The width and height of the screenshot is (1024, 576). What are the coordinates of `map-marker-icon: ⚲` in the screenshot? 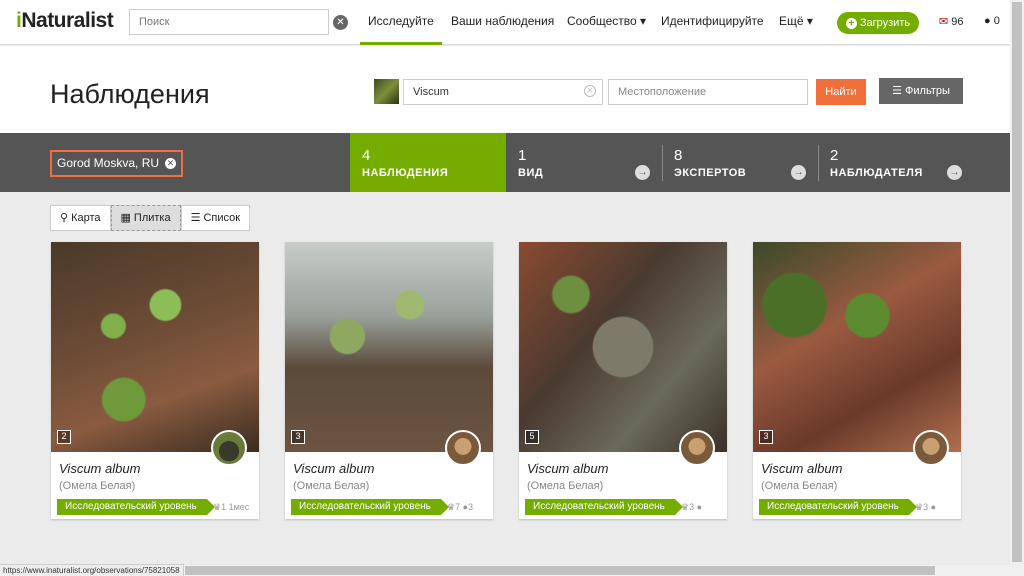 It's located at (64, 218).